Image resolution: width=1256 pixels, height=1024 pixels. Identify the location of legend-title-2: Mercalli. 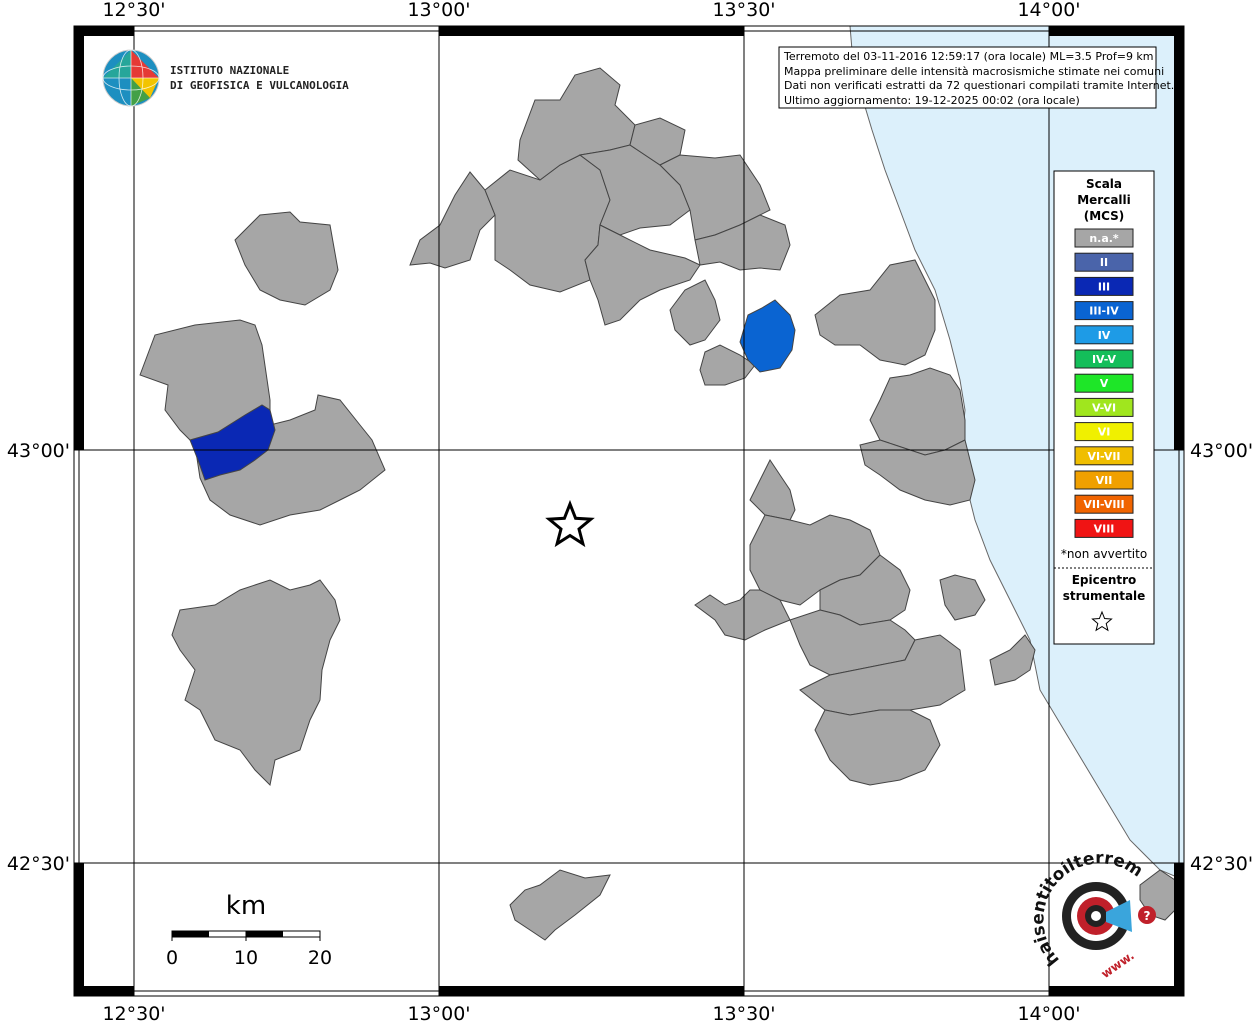
(1104, 200).